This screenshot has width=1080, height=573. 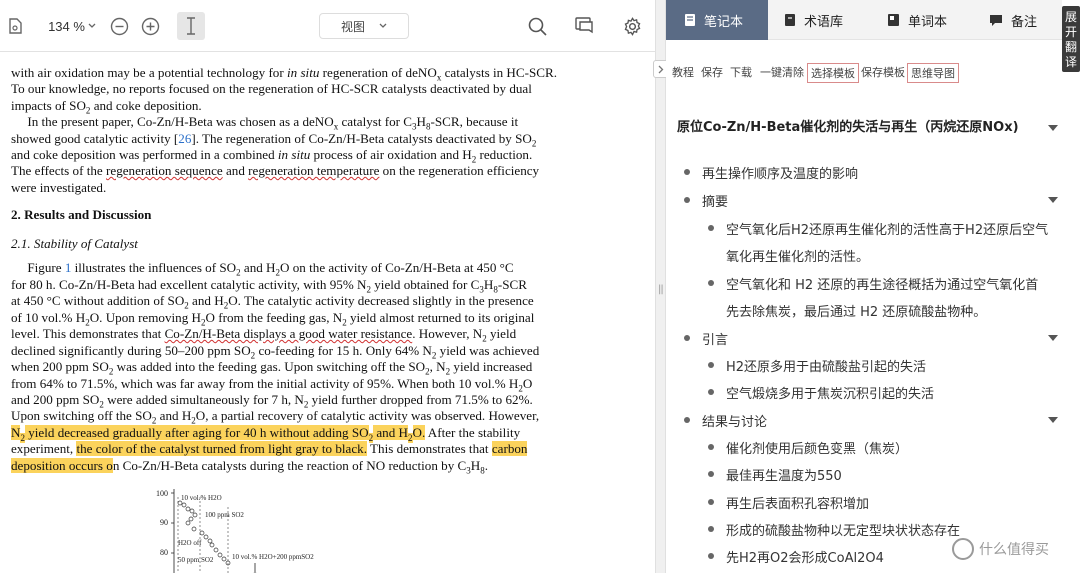 What do you see at coordinates (81, 415) in the screenshot?
I see `text-span: Upon switching off the SO` at bounding box center [81, 415].